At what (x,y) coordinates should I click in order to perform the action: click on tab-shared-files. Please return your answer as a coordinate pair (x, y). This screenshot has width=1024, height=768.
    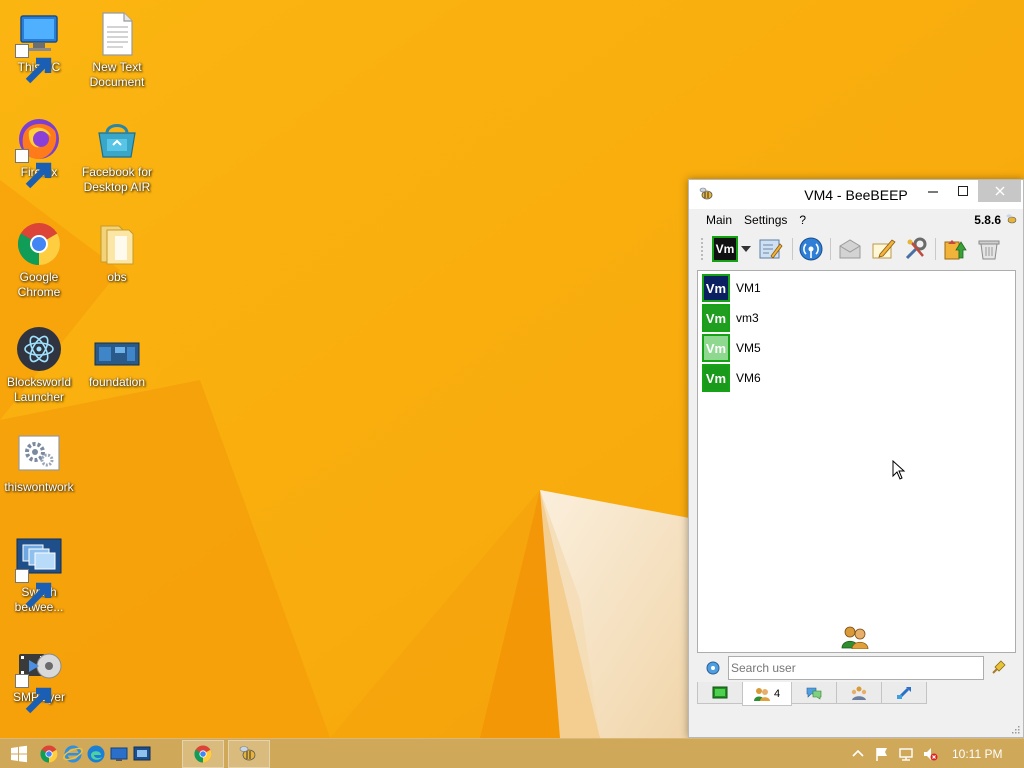
    Looking at the image, I should click on (904, 693).